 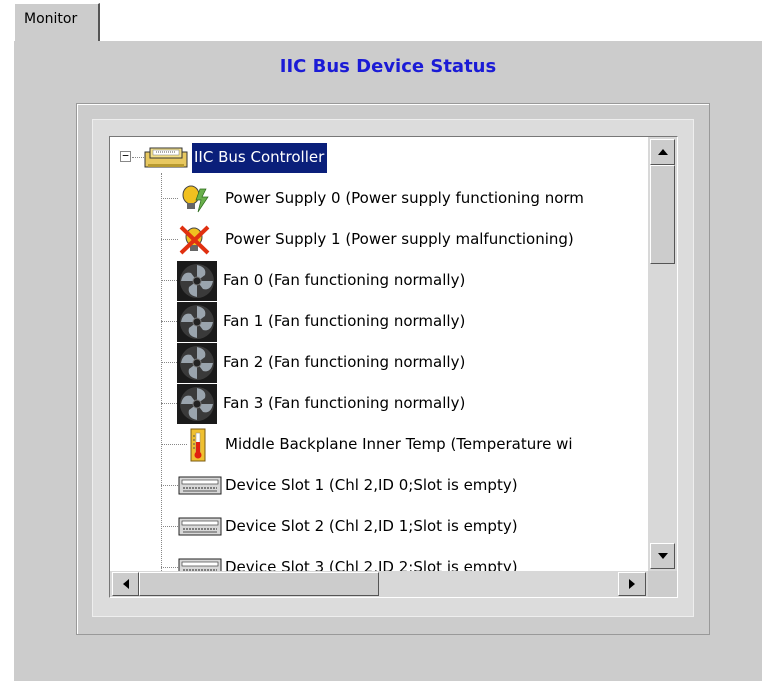 I want to click on scroll-left-button, so click(x=125, y=584).